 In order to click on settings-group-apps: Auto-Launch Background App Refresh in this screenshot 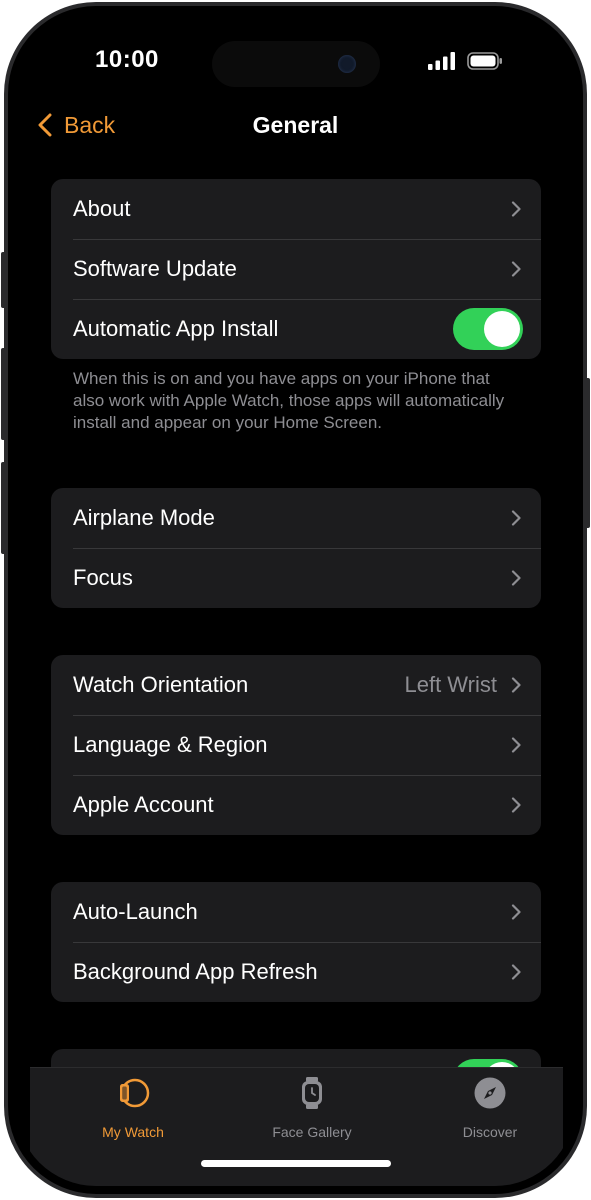, I will do `click(296, 942)`.